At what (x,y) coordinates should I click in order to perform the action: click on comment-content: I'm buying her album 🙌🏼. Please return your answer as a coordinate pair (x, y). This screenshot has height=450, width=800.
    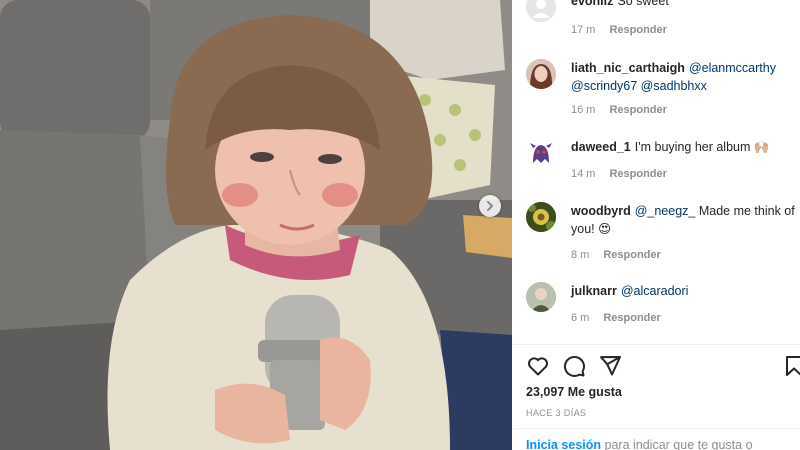
    Looking at the image, I should click on (702, 147).